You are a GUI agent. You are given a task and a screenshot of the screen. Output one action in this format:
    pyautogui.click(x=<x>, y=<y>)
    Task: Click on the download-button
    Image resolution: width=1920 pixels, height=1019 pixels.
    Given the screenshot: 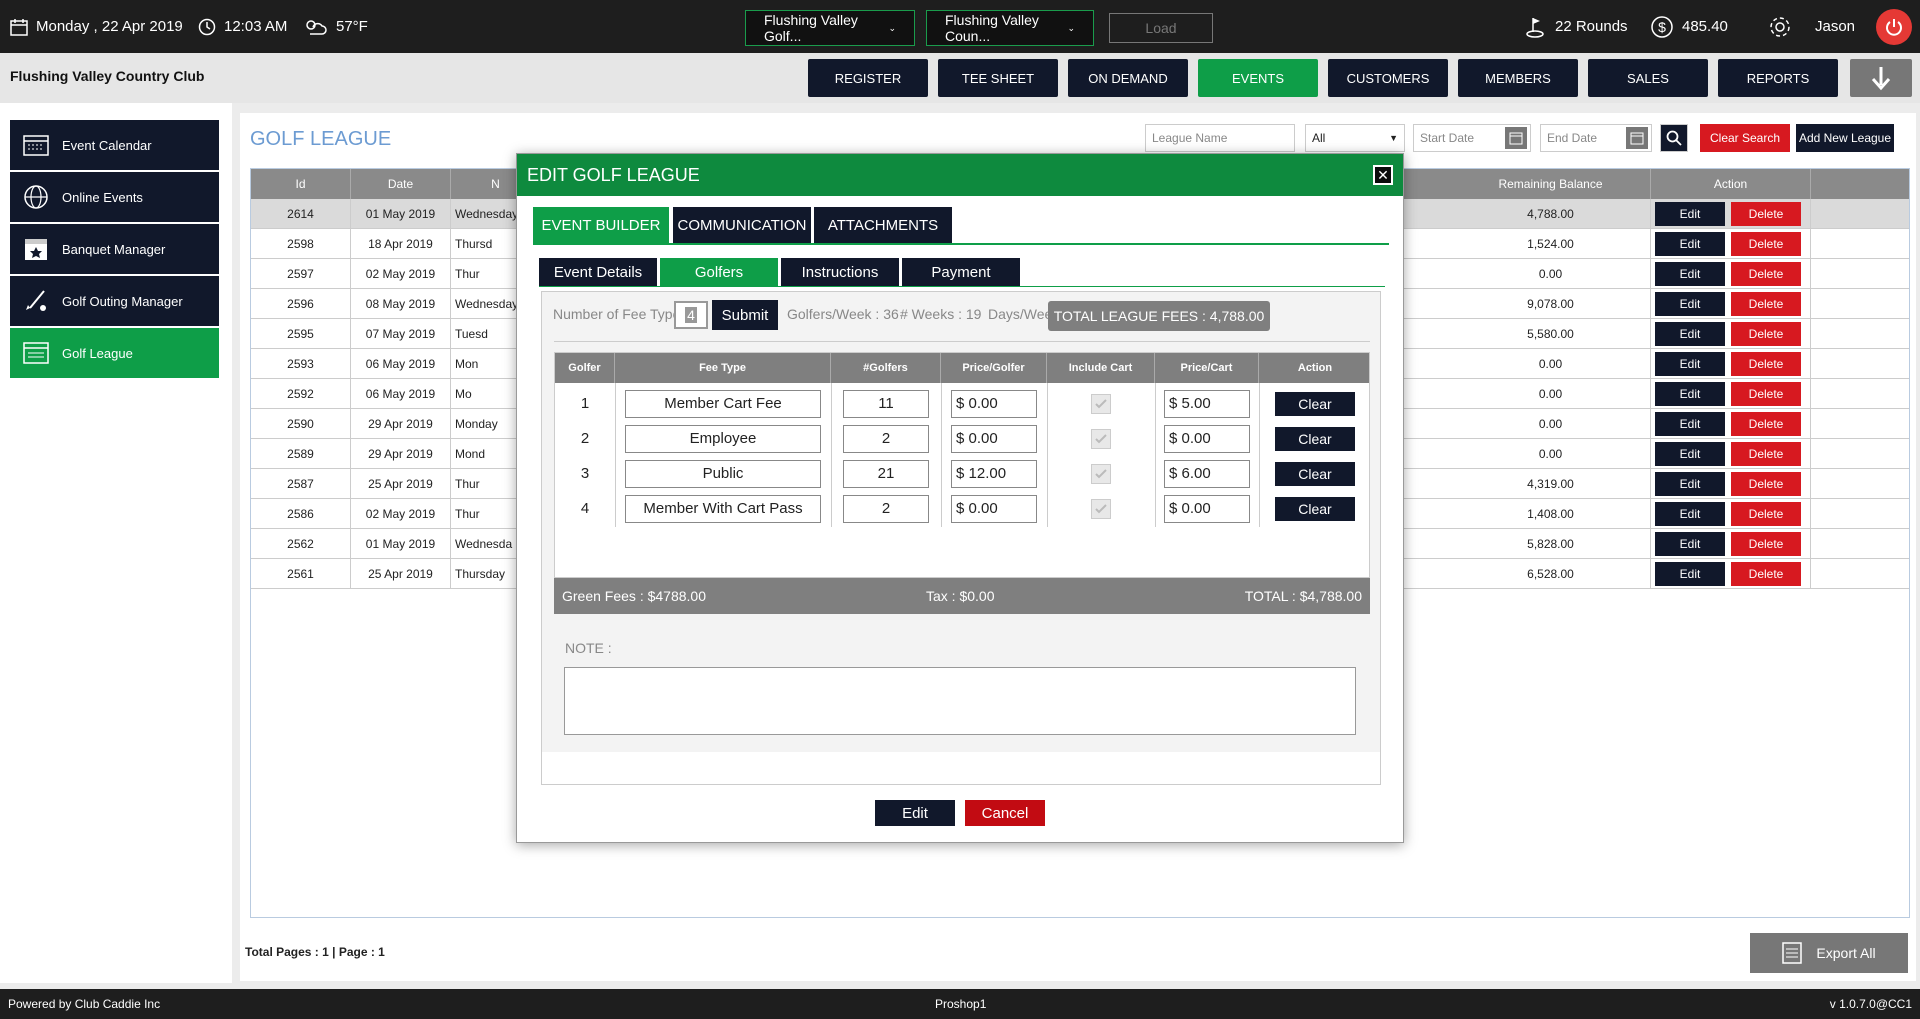 What is the action you would take?
    pyautogui.click(x=1881, y=78)
    